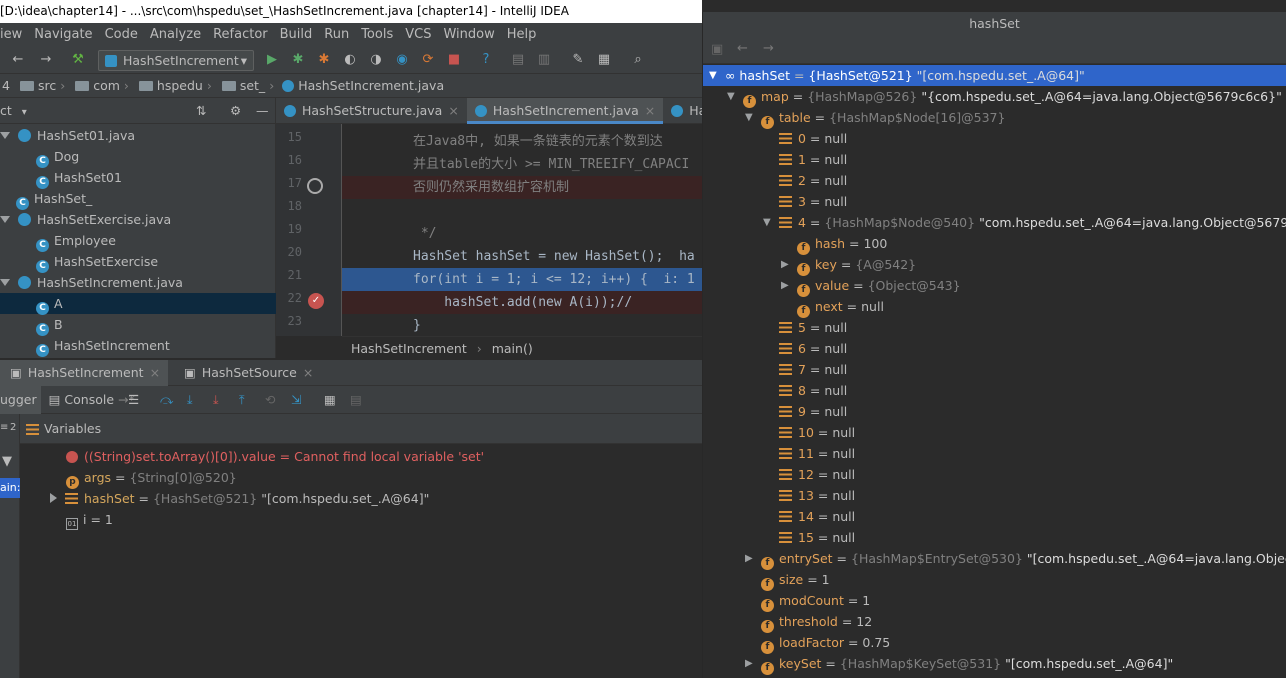 This screenshot has height=678, width=1286. What do you see at coordinates (316, 301) in the screenshot?
I see `breakpoint-icon: ✓` at bounding box center [316, 301].